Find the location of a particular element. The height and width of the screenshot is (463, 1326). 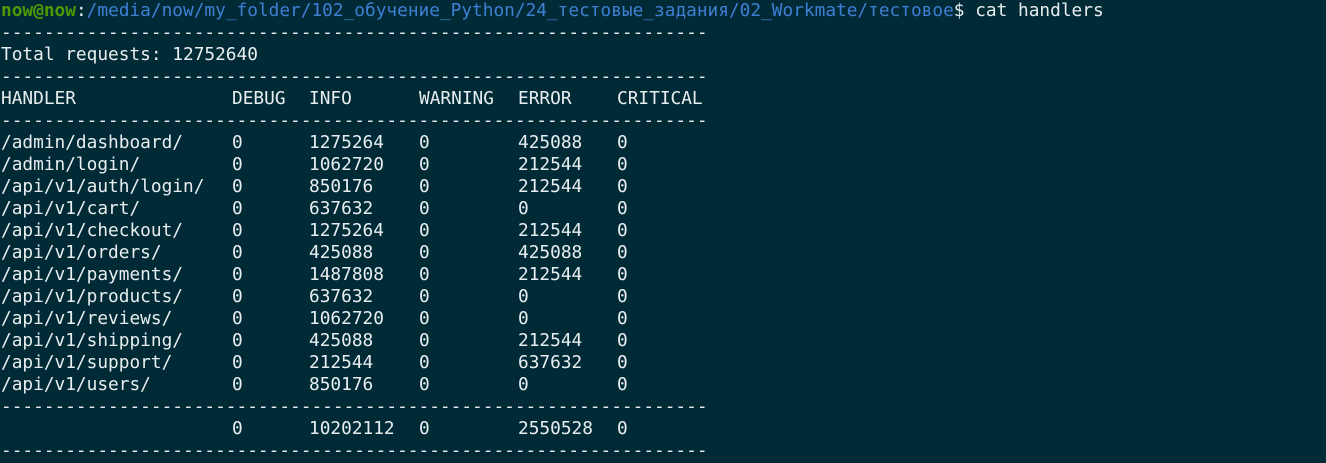

row-cell: /api/v1/auth/login/ is located at coordinates (103, 186).